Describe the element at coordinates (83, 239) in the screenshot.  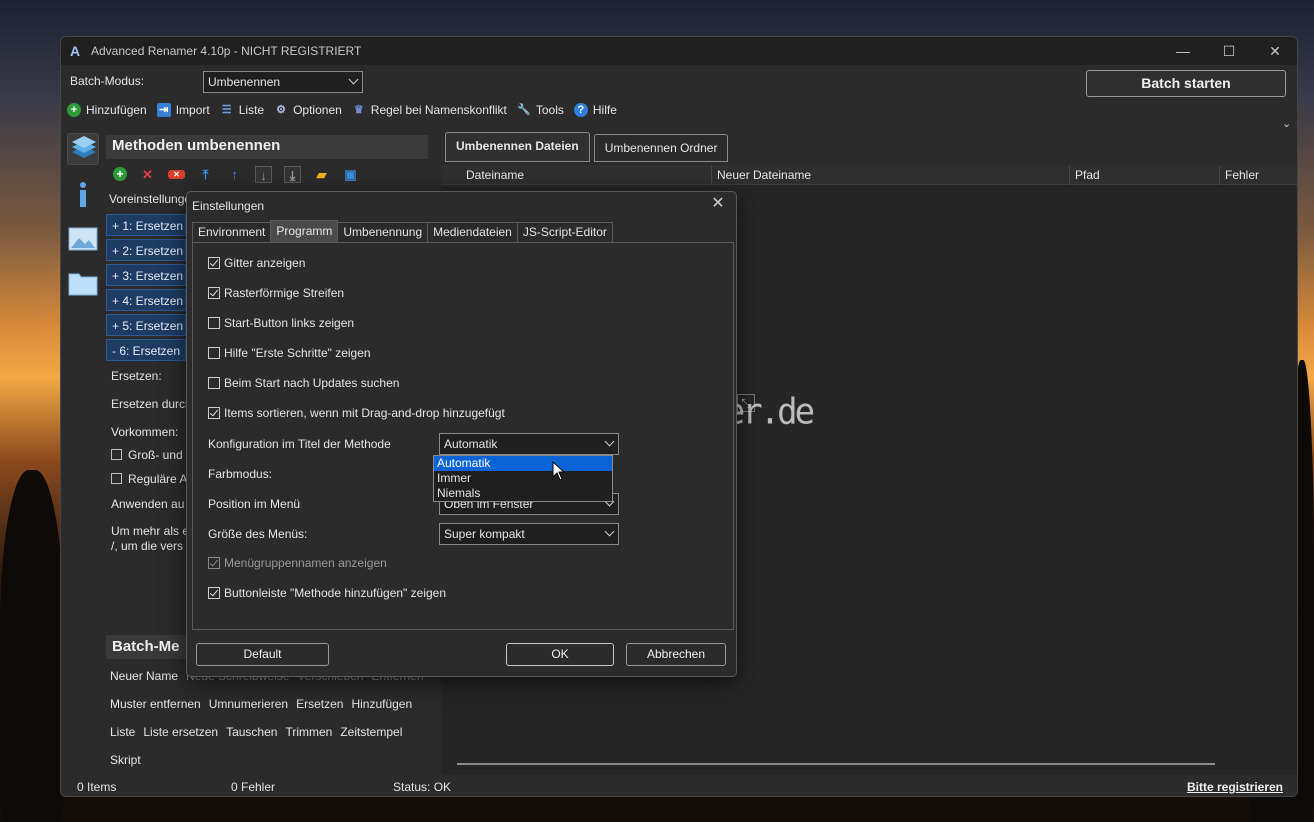
I see `image-icon` at that location.